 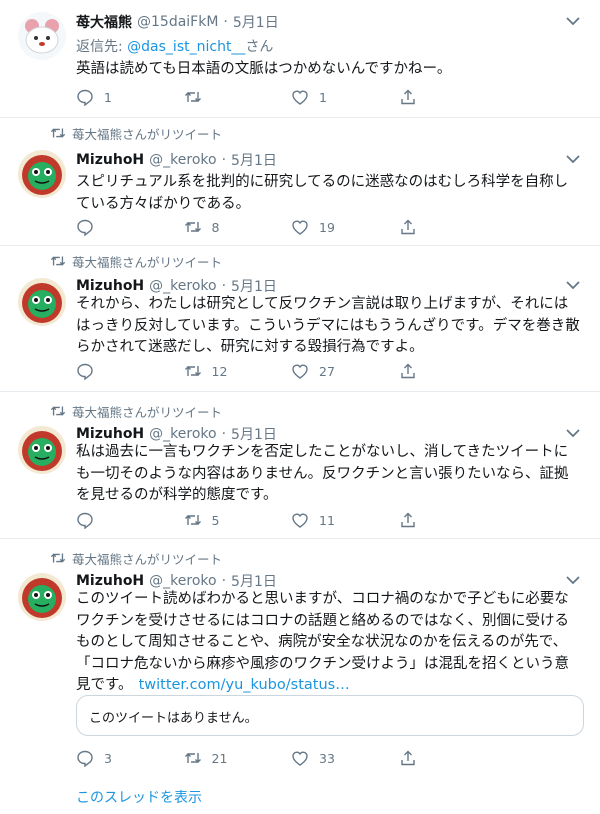 What do you see at coordinates (139, 797) in the screenshot?
I see `show-thread-link: このスレッドを表示` at bounding box center [139, 797].